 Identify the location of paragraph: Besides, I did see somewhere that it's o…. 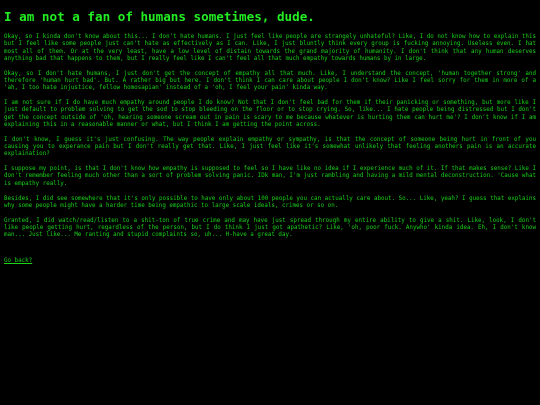
(270, 202).